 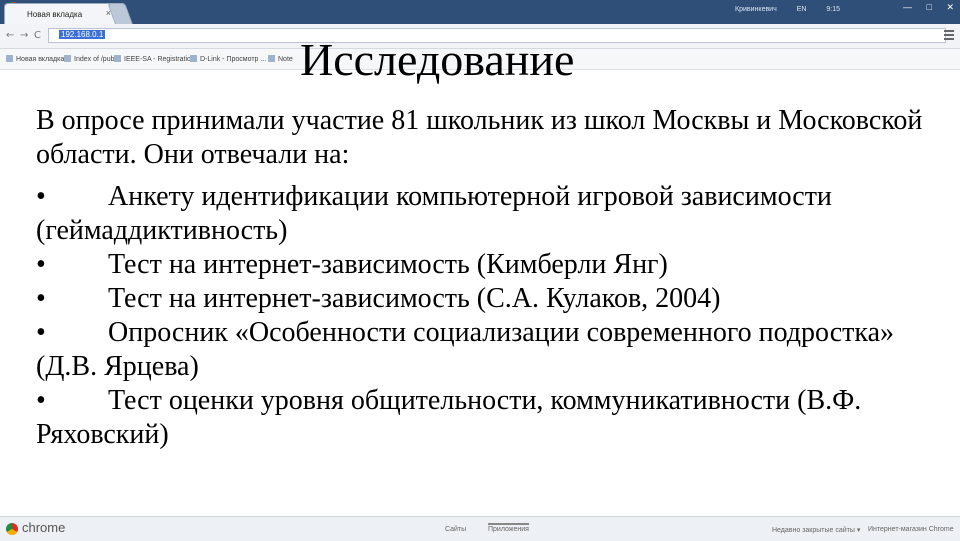 What do you see at coordinates (508, 528) in the screenshot?
I see `tab-apps: Приложения` at bounding box center [508, 528].